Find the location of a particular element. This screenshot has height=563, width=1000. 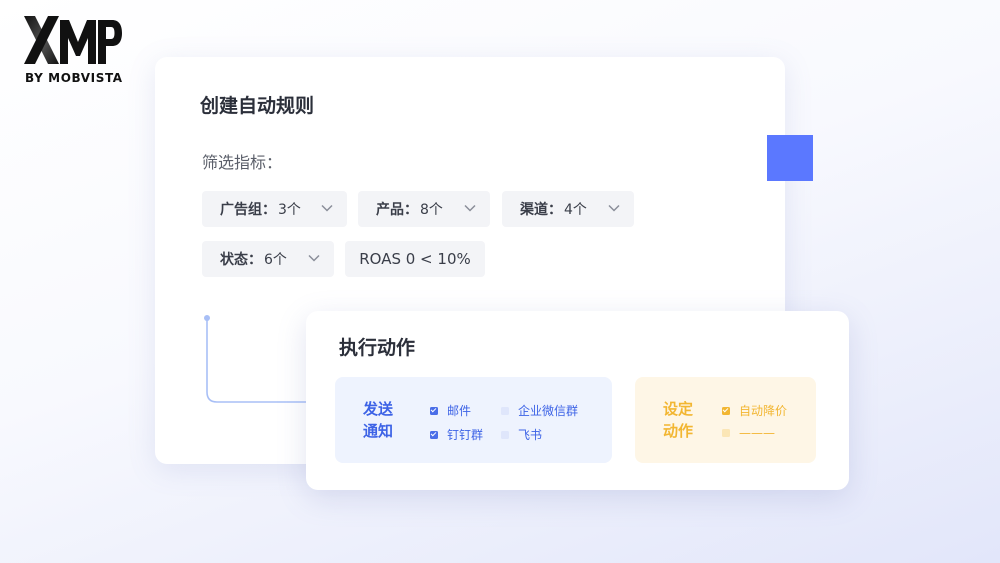

filter-chip-channel: 渠道： 4个 is located at coordinates (568, 209).